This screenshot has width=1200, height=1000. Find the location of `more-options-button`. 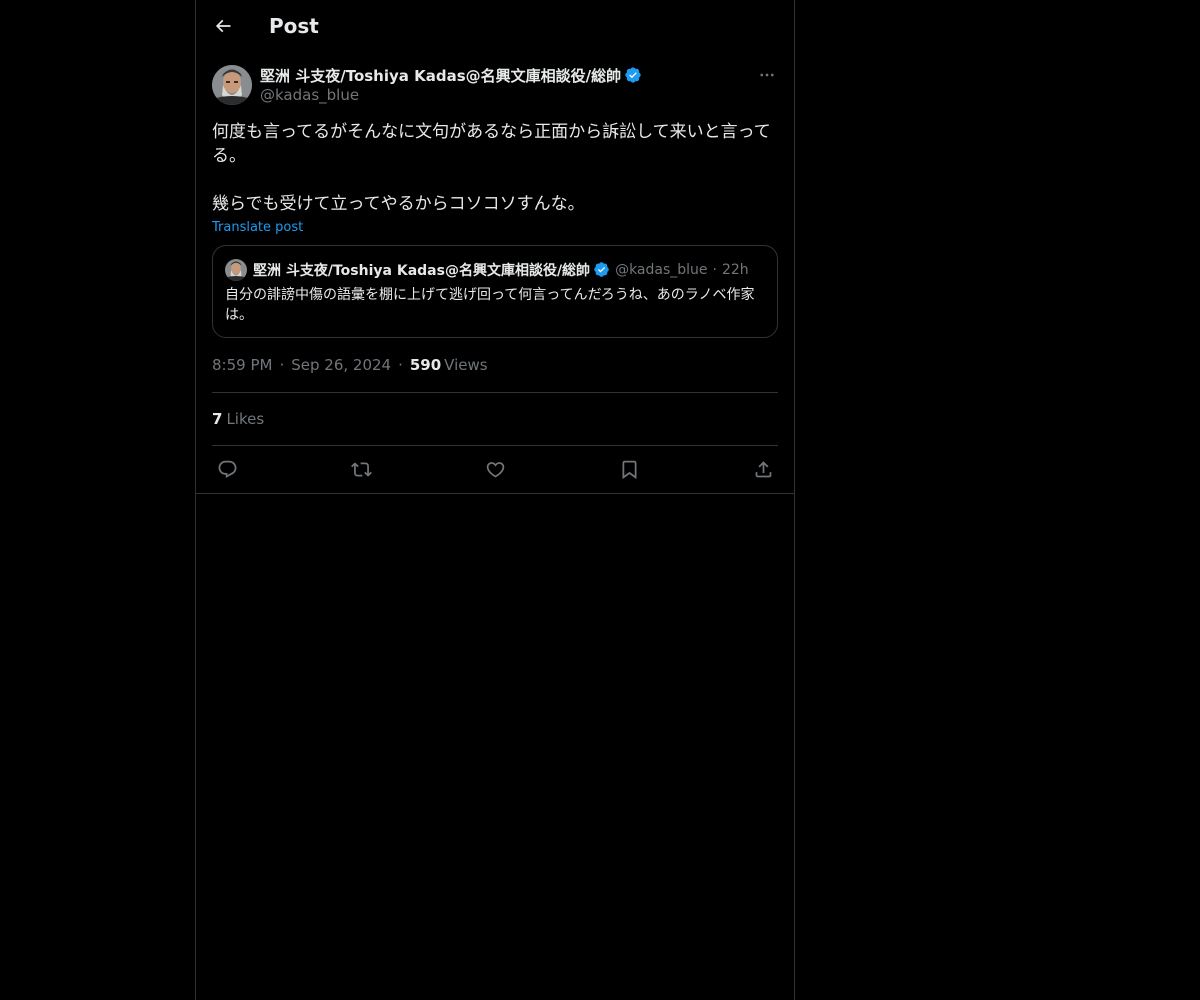

more-options-button is located at coordinates (767, 75).